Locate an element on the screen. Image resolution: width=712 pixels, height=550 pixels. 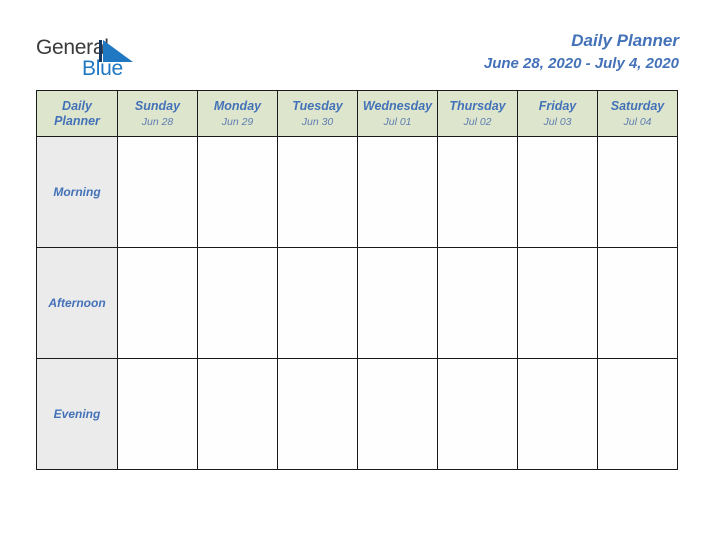
slot-evening-monday is located at coordinates (237, 414).